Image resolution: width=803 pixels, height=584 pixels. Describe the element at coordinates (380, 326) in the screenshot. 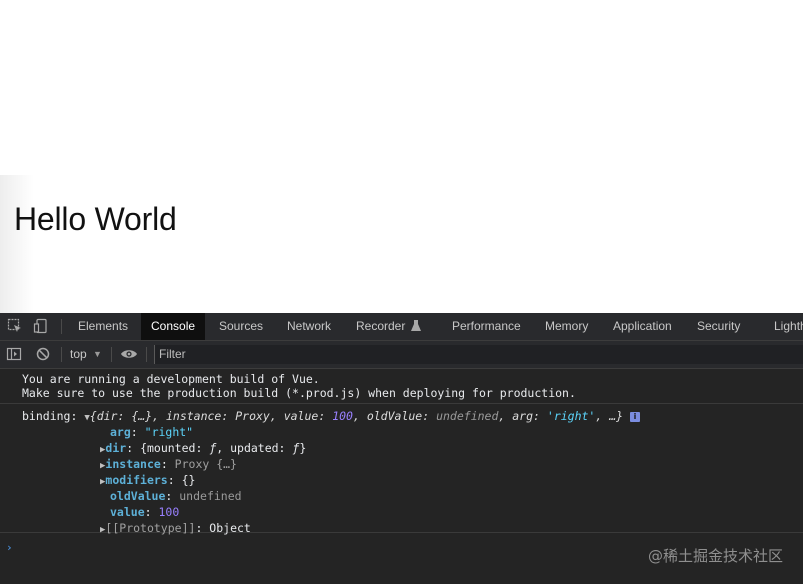

I see `tab-recorder: Recorder` at that location.